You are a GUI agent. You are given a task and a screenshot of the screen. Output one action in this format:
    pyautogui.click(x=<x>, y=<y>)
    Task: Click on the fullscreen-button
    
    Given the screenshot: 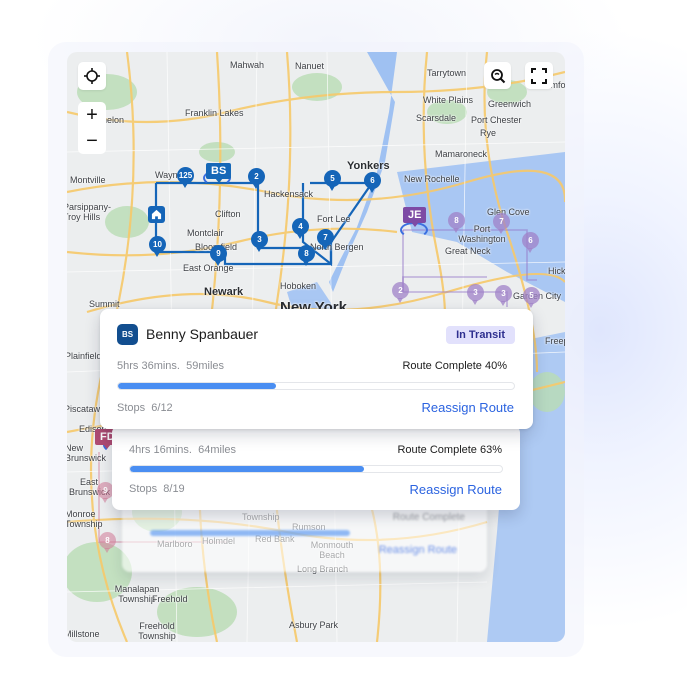 What is the action you would take?
    pyautogui.click(x=539, y=75)
    